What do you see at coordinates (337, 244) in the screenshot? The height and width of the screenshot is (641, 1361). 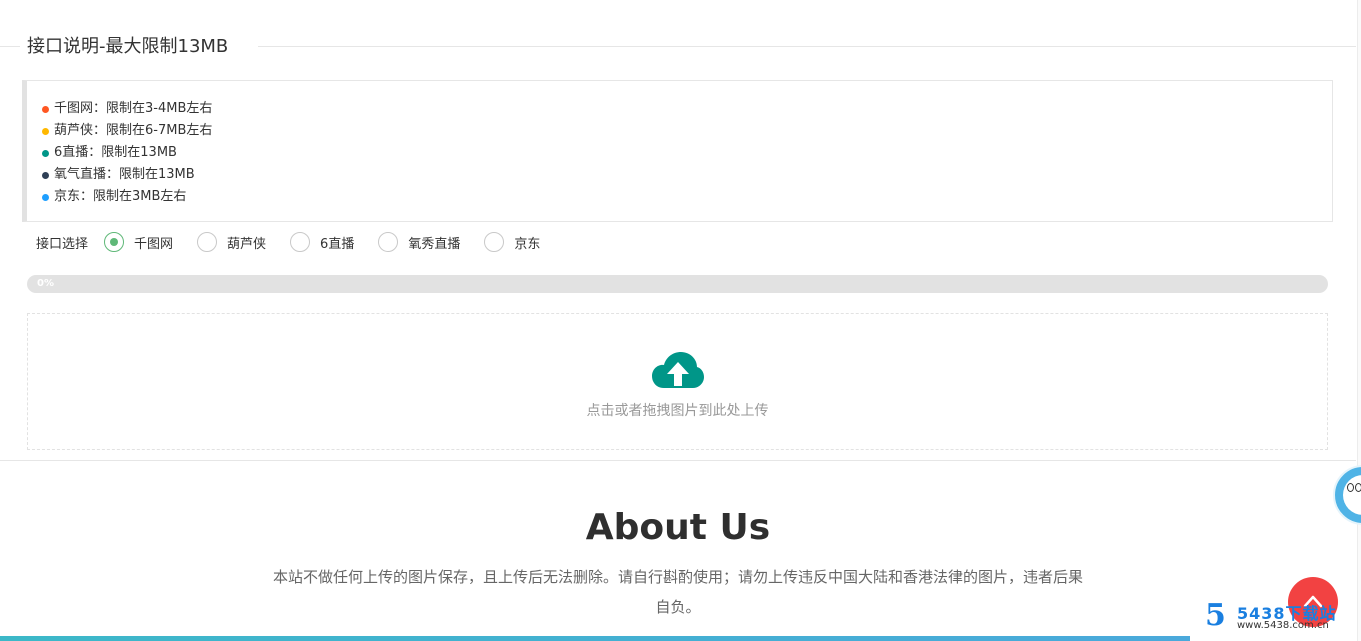 I see `radio-option-label: 6直播` at bounding box center [337, 244].